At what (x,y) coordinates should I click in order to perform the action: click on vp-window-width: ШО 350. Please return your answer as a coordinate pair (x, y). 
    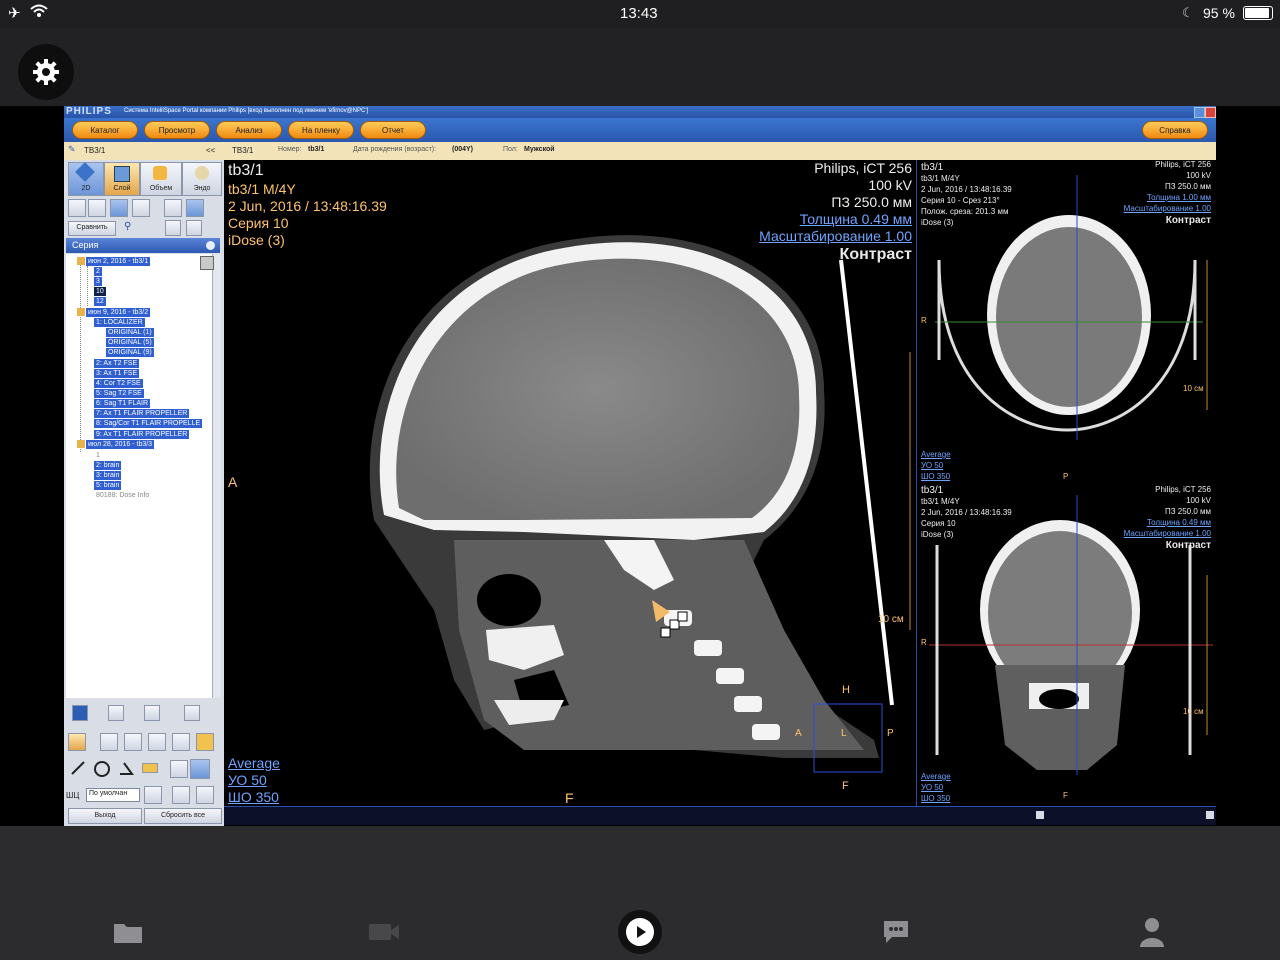
    Looking at the image, I should click on (253, 797).